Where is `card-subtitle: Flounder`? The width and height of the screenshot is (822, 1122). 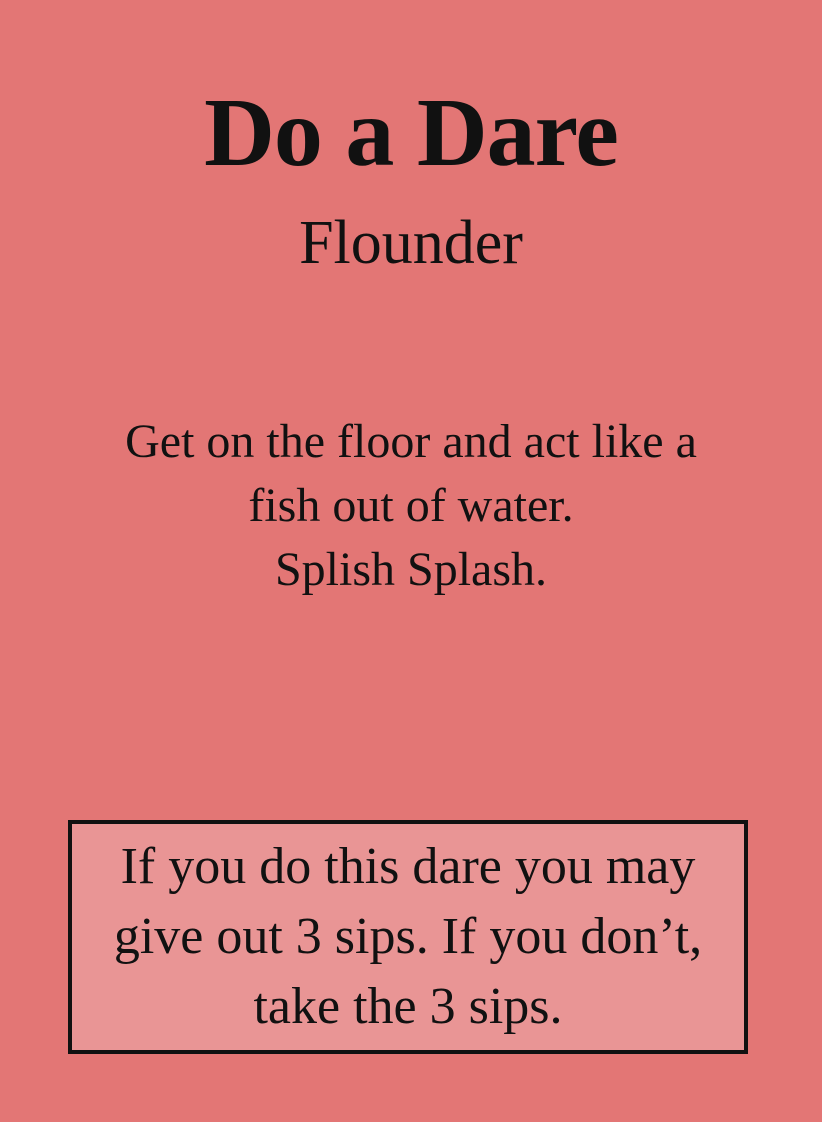 card-subtitle: Flounder is located at coordinates (411, 243).